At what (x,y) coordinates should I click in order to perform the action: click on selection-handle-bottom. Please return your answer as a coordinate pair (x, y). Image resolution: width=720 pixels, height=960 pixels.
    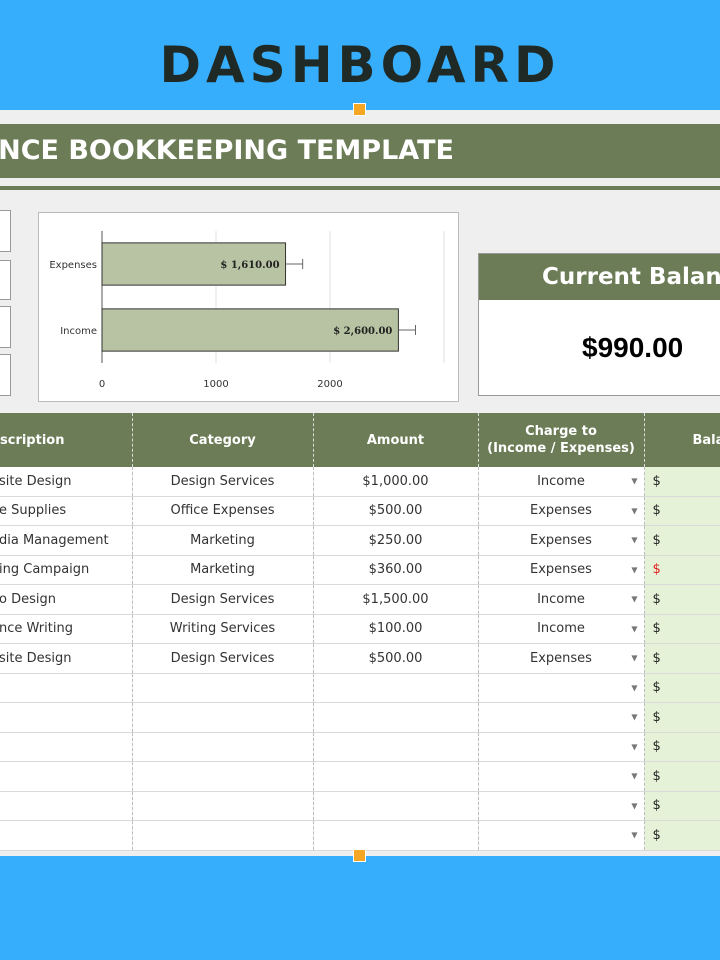
    Looking at the image, I should click on (359, 855).